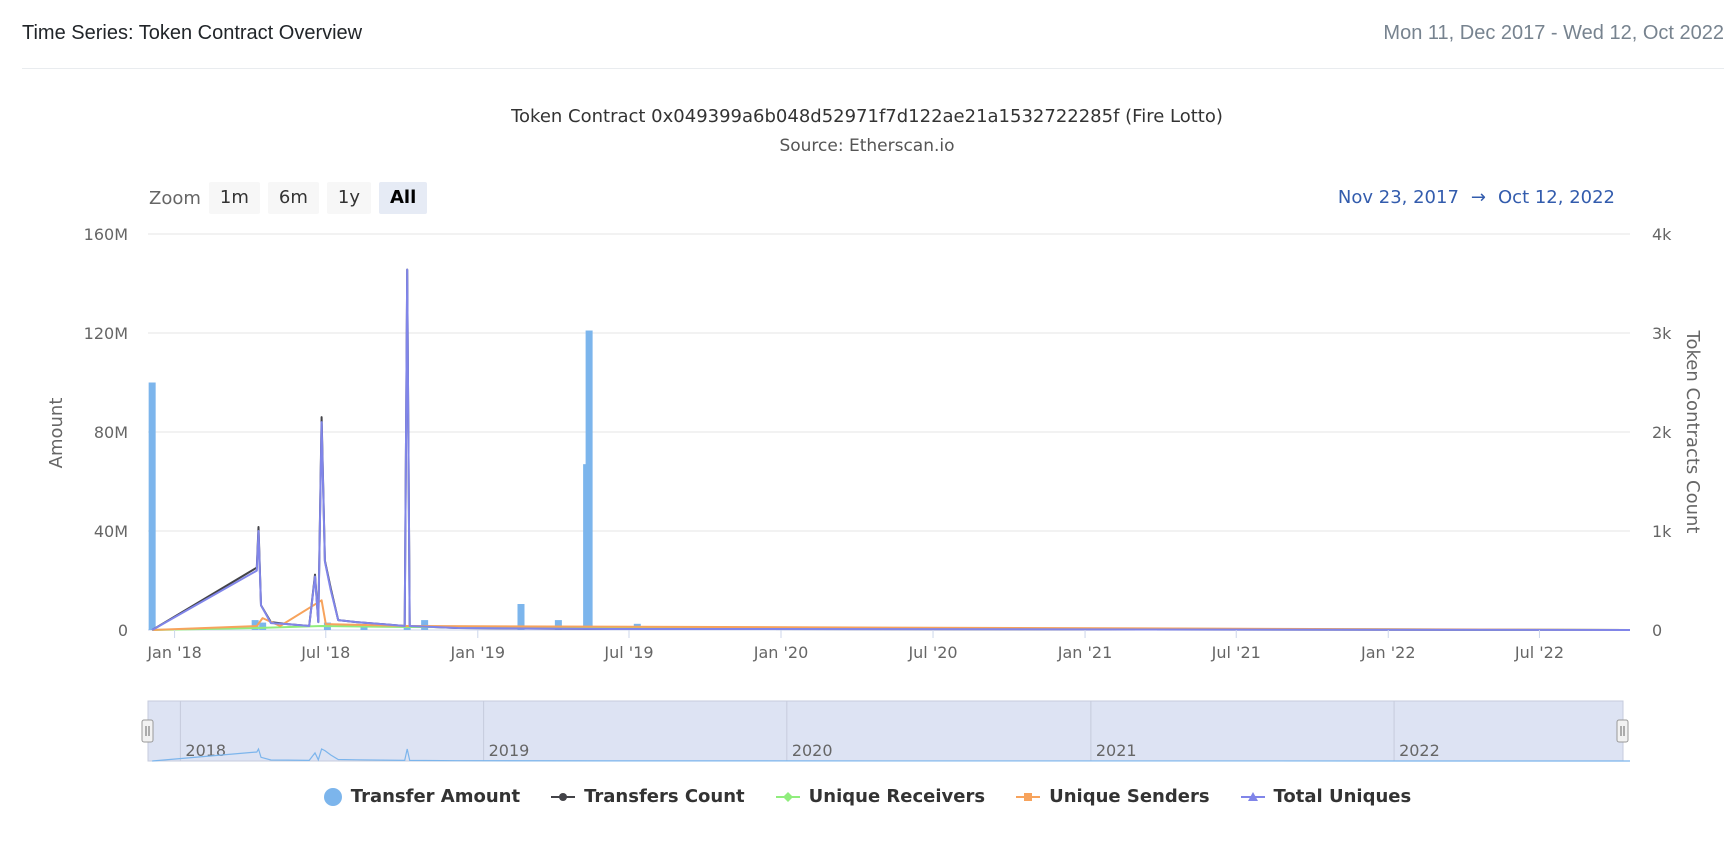  I want to click on line-circle-marker-icon, so click(563, 796).